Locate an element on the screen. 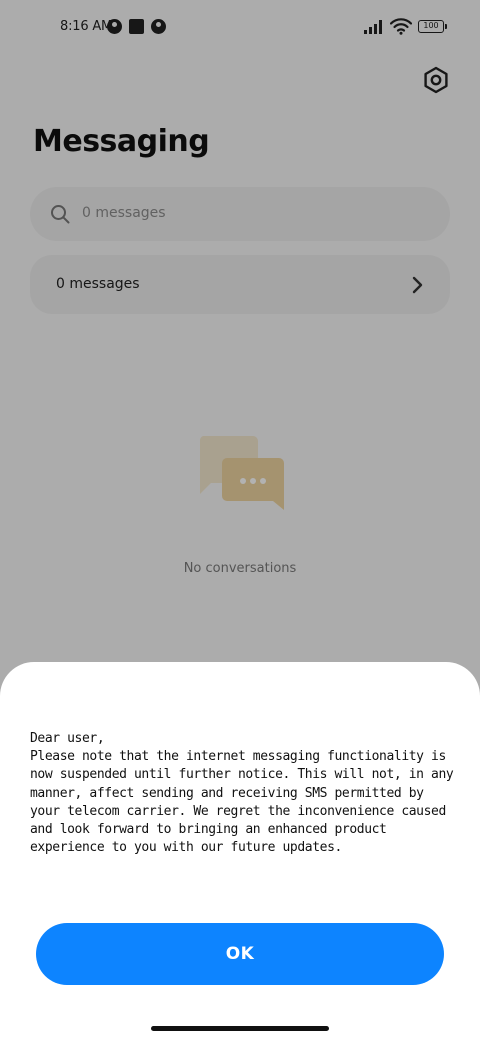 Image resolution: width=480 pixels, height=1040 pixels. home-indicator is located at coordinates (240, 1028).